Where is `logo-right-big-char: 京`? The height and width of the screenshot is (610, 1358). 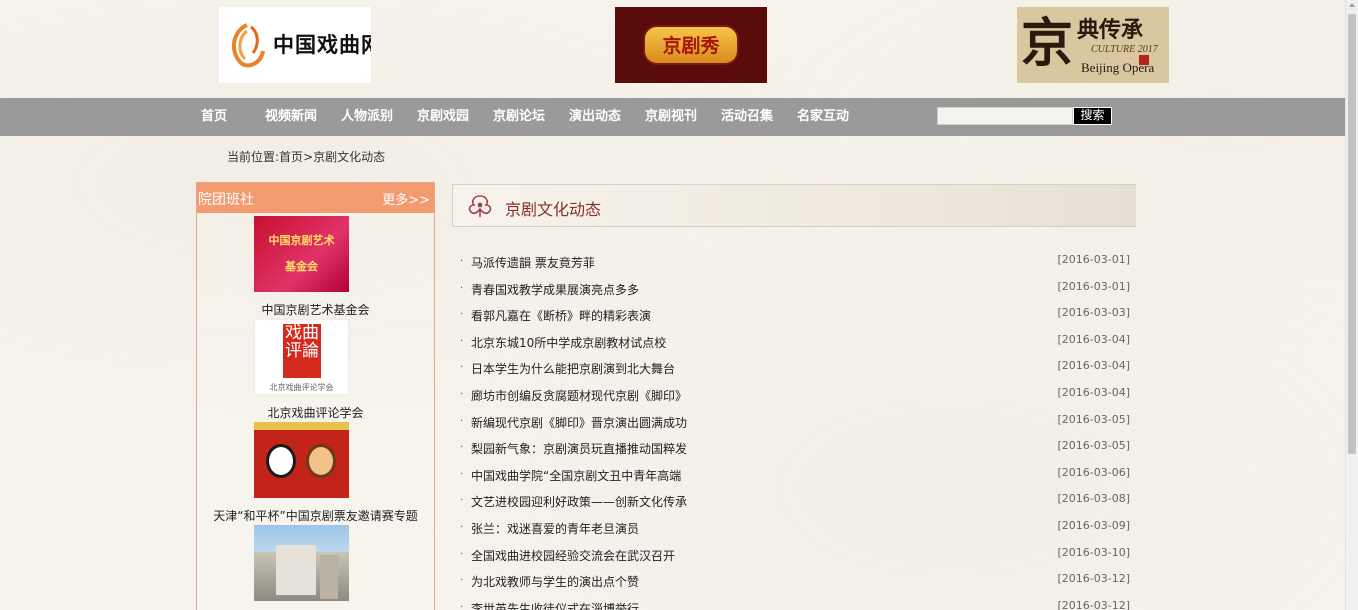 logo-right-big-char: 京 is located at coordinates (1047, 43).